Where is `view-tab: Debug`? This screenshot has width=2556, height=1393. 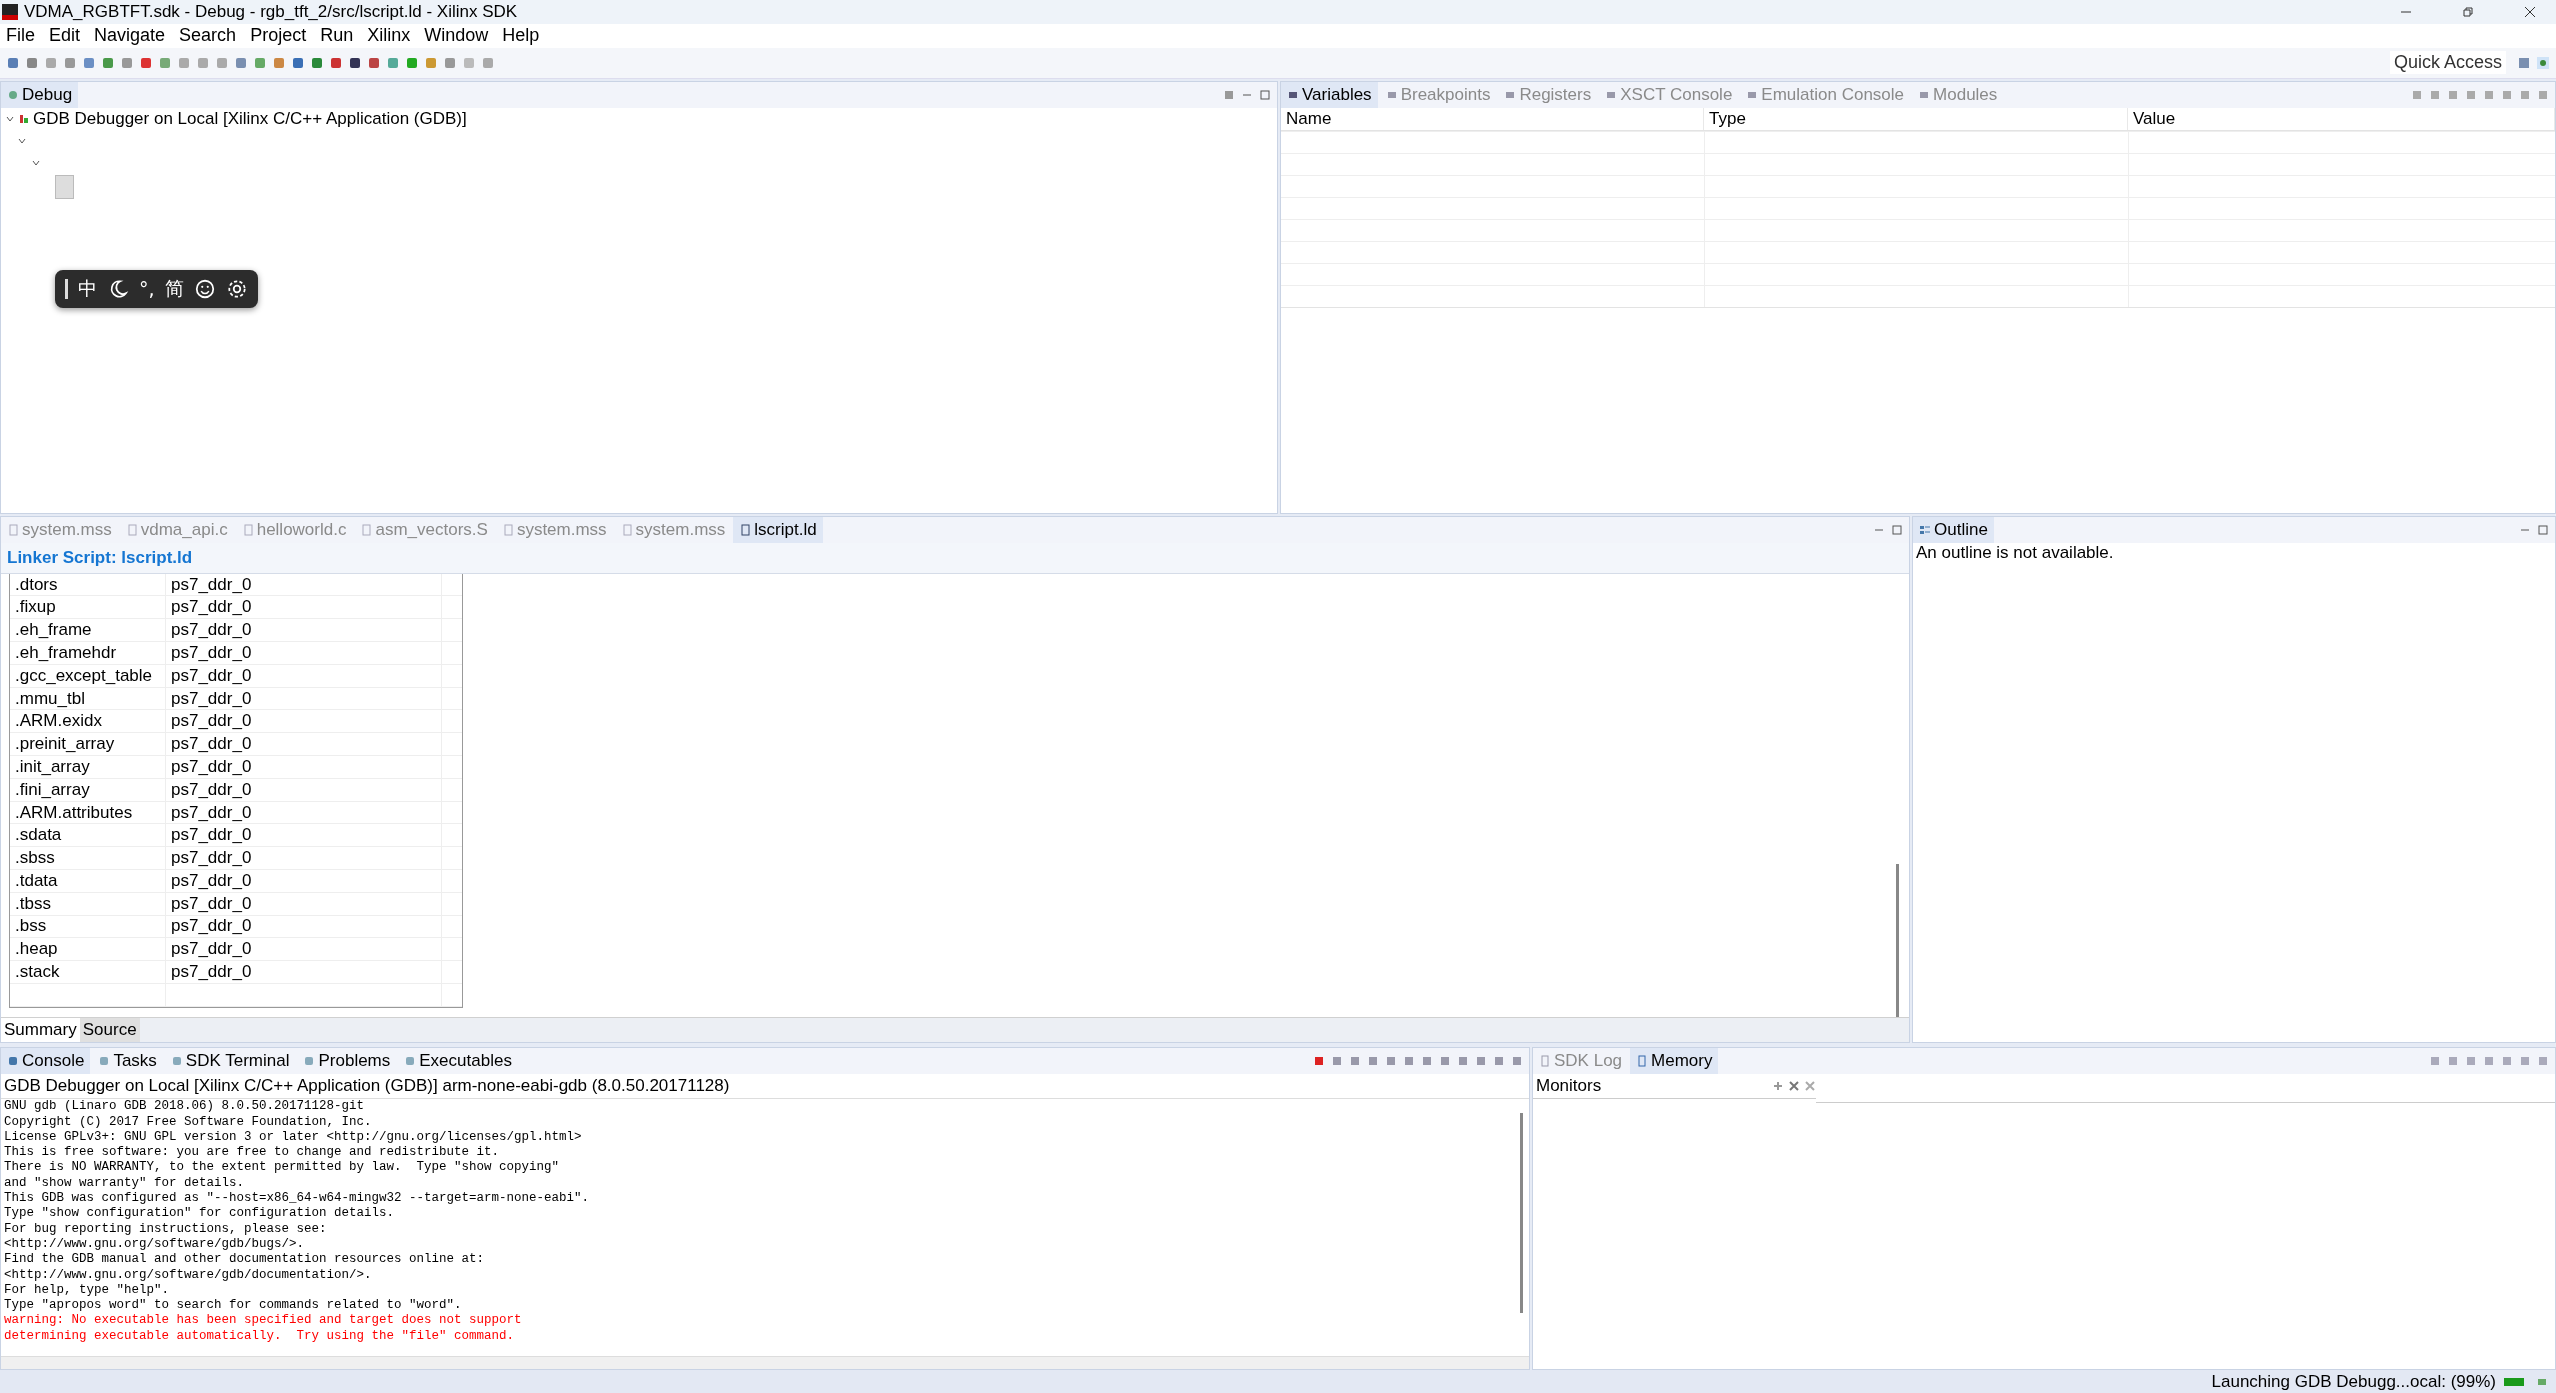
view-tab: Debug is located at coordinates (40, 94).